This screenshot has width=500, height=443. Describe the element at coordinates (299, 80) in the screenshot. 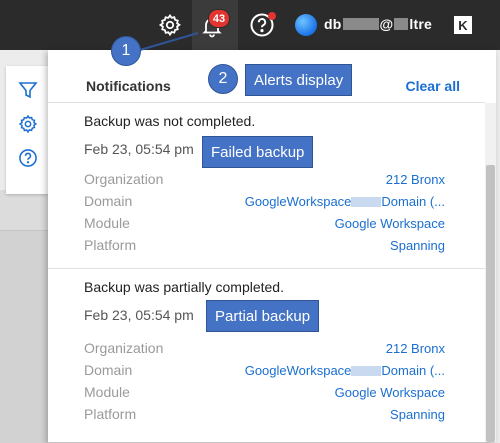

I see `annotation-alerts-display: Alerts display` at that location.